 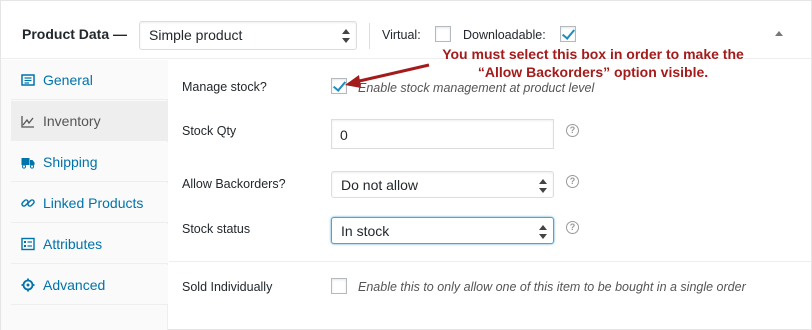 I want to click on tab-linked-products: Linked Products, so click(x=89, y=203).